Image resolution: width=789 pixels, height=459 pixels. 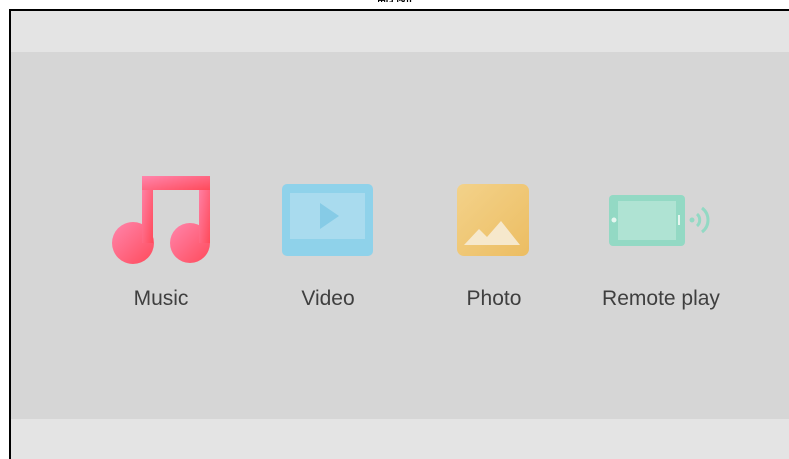 I want to click on menu-item-music: Music, so click(x=161, y=251).